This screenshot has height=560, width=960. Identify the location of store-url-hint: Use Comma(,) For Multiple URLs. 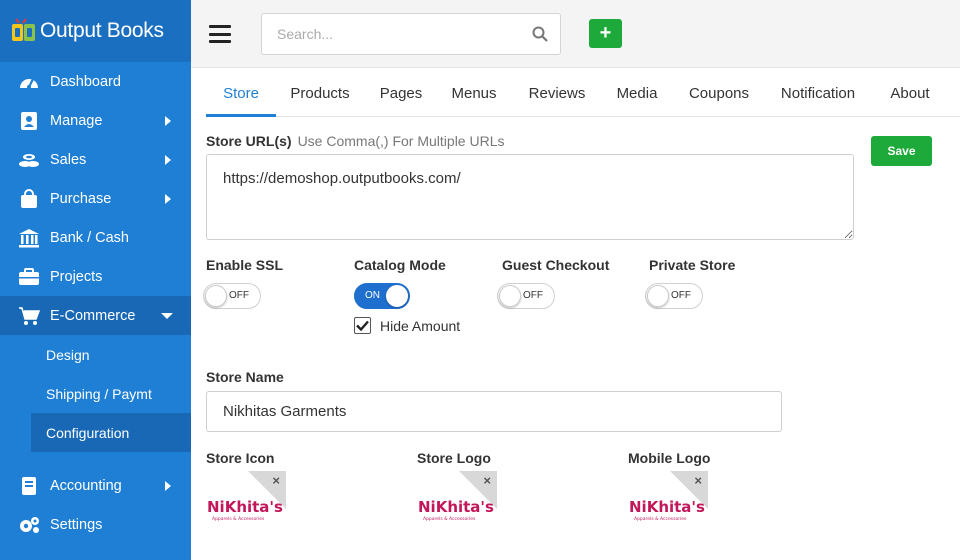
(401, 141).